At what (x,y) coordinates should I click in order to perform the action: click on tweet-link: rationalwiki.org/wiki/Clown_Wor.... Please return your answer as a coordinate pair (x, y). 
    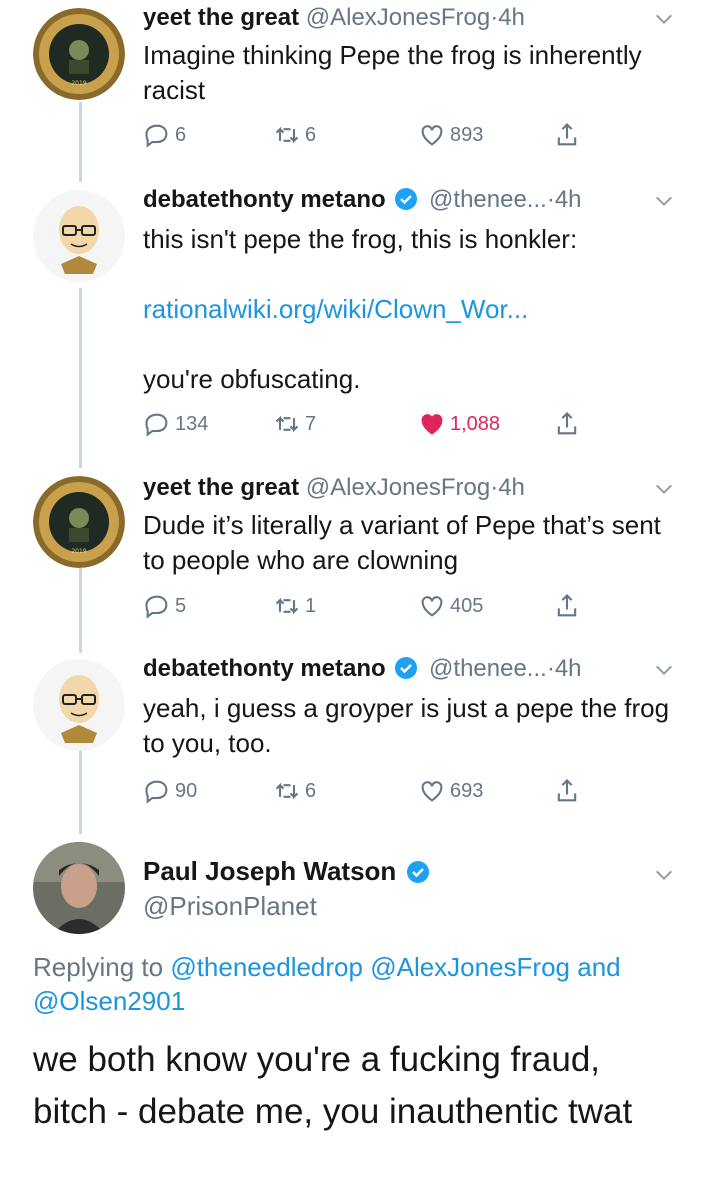
    Looking at the image, I should click on (412, 309).